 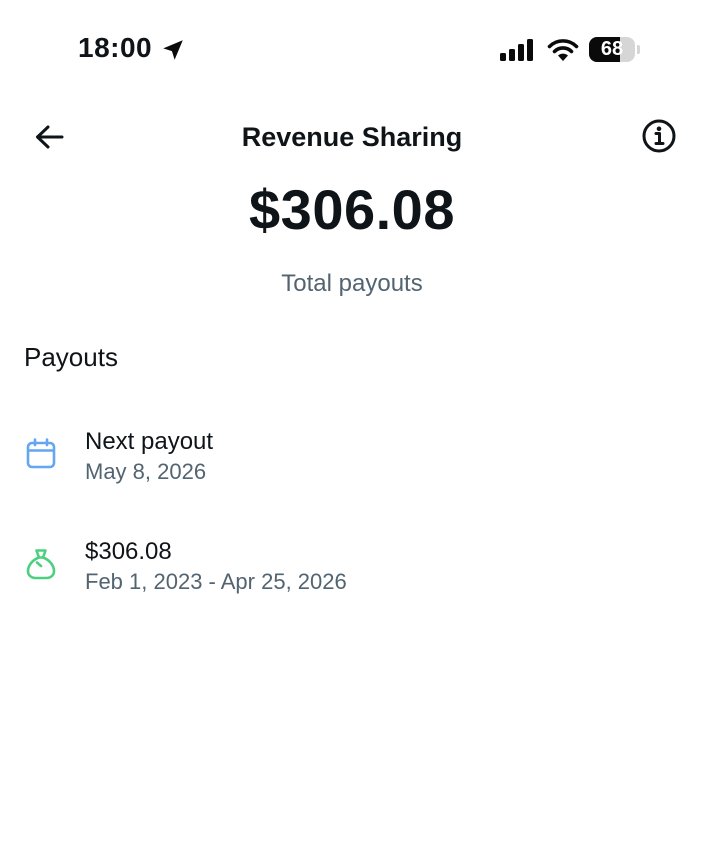 What do you see at coordinates (516, 50) in the screenshot?
I see `cellular-signal-icon` at bounding box center [516, 50].